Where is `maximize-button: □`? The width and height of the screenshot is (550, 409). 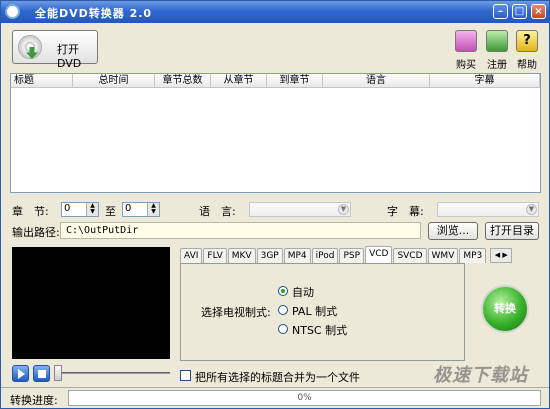
maximize-button: □ is located at coordinates (519, 11).